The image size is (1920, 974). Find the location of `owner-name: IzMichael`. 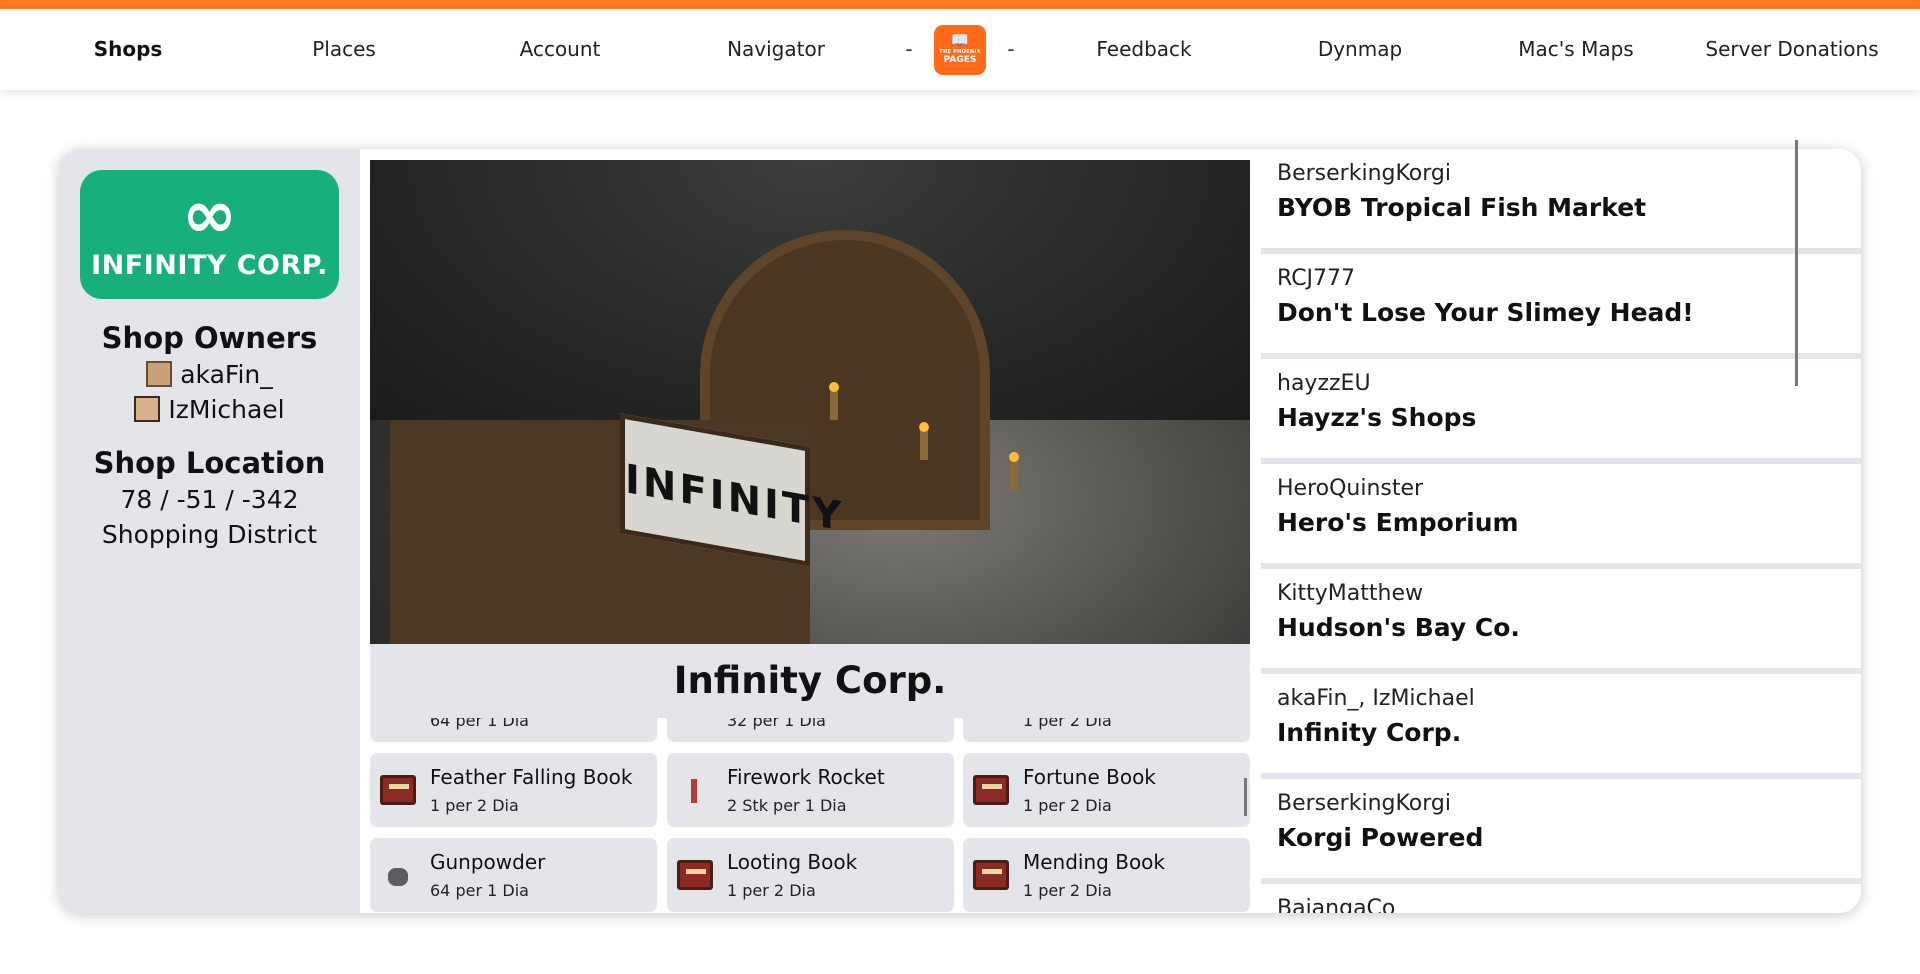

owner-name: IzMichael is located at coordinates (226, 409).